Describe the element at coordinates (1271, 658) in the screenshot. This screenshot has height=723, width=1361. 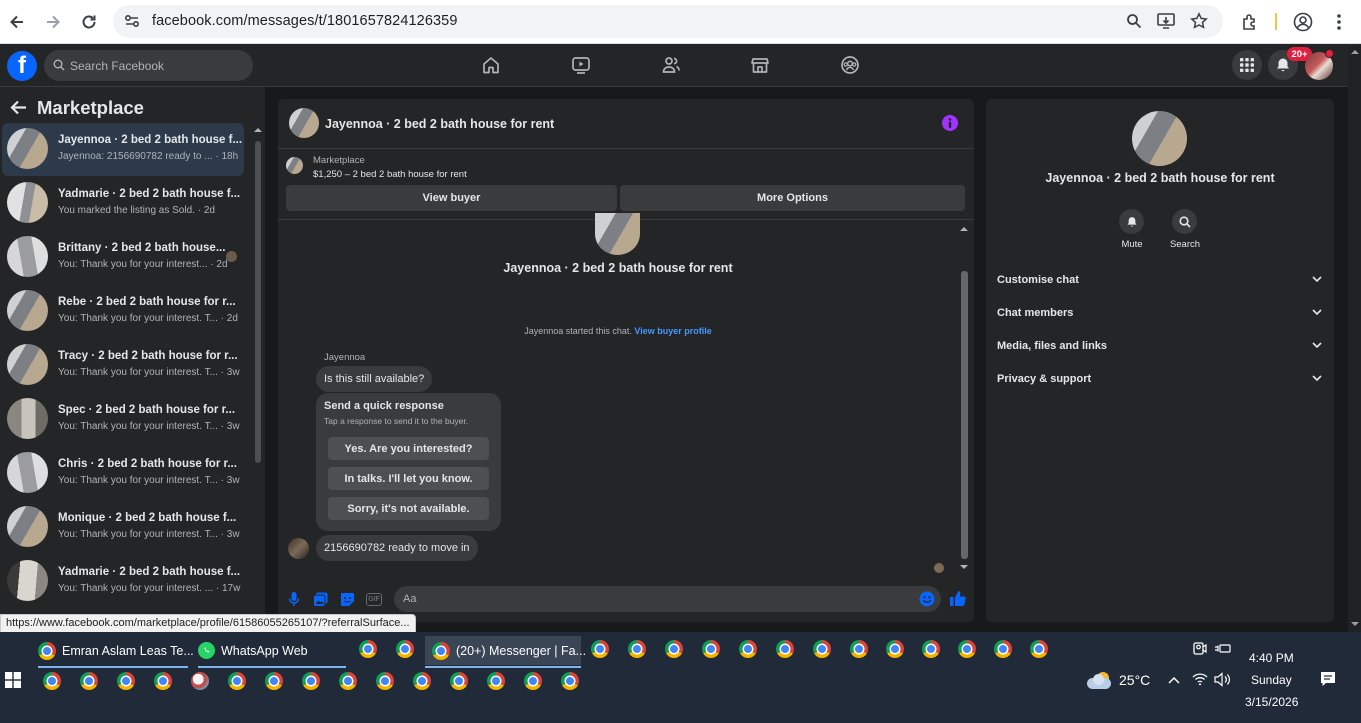
I see `clock-time: 4:40 PM` at that location.